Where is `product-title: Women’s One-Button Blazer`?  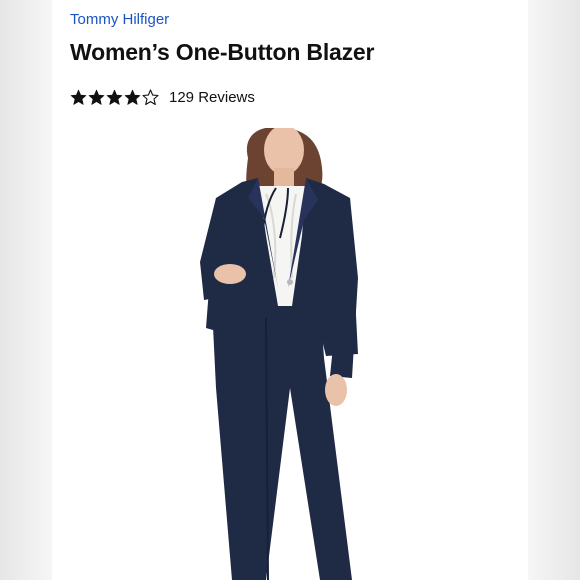 product-title: Women’s One-Button Blazer is located at coordinates (222, 52).